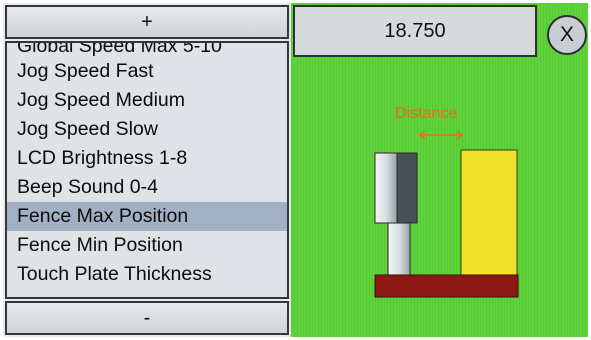  I want to click on router-fence-diagram, so click(446, 223).